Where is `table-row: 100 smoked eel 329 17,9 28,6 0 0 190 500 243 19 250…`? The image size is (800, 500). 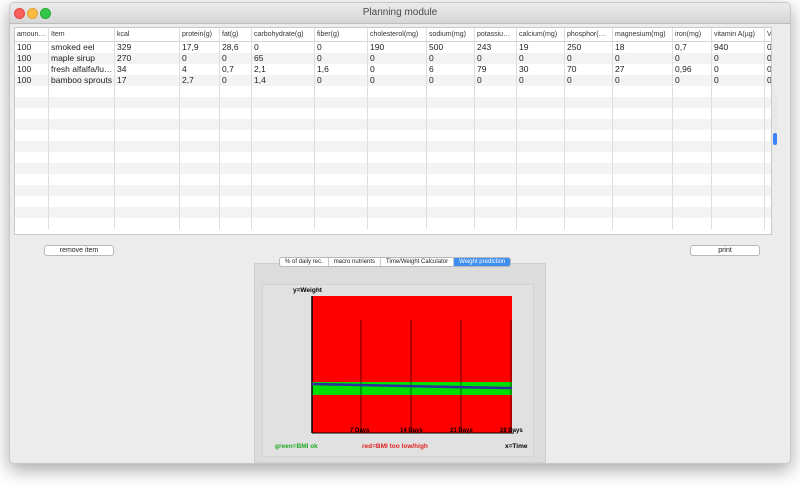 table-row: 100 smoked eel 329 17,9 28,6 0 0 190 500 243 19 250… is located at coordinates (393, 47).